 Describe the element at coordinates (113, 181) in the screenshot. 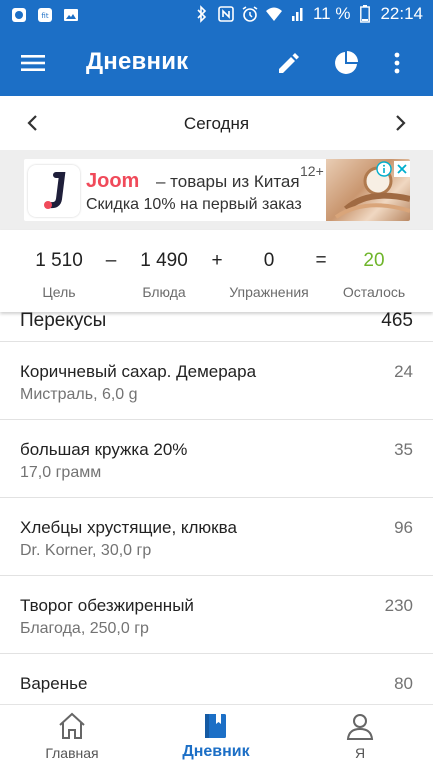

I see `ad-brand: Joom` at that location.